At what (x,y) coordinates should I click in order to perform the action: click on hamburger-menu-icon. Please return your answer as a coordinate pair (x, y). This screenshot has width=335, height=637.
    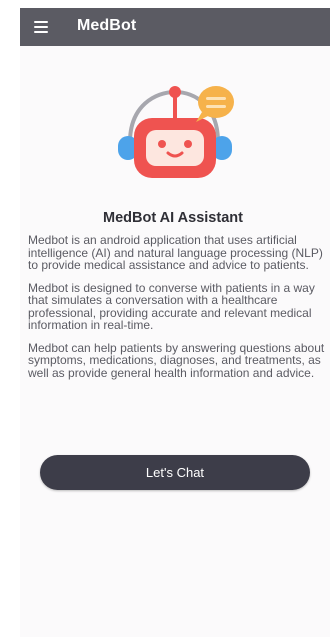
    Looking at the image, I should click on (42, 27).